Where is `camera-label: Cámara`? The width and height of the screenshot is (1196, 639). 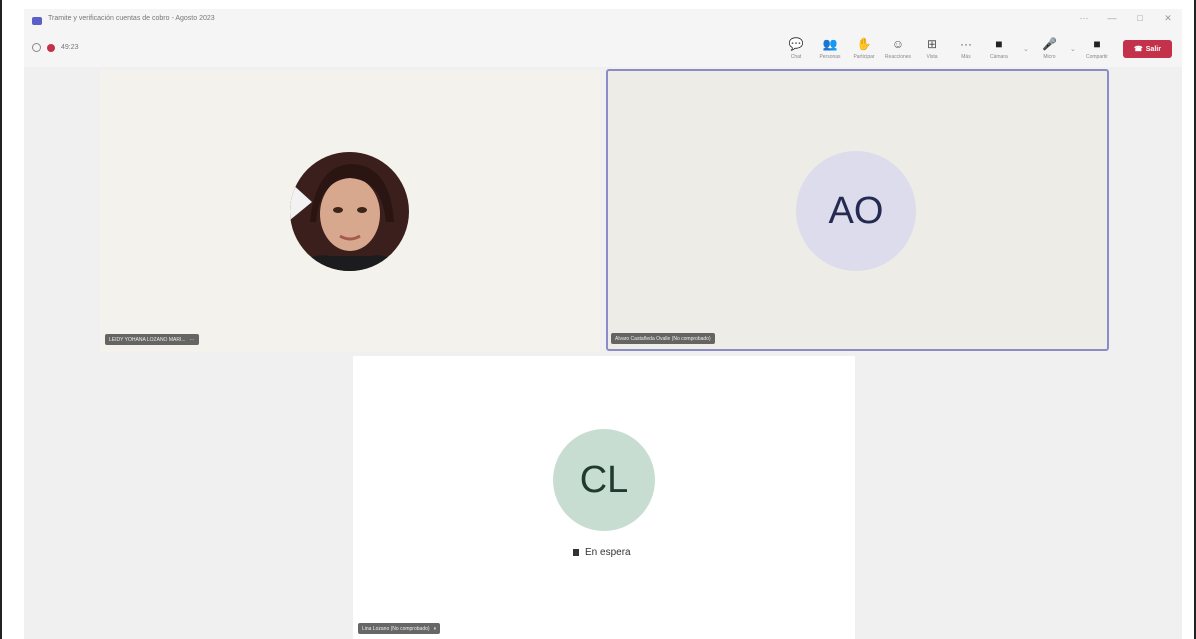
camera-label: Cámara is located at coordinates (999, 57).